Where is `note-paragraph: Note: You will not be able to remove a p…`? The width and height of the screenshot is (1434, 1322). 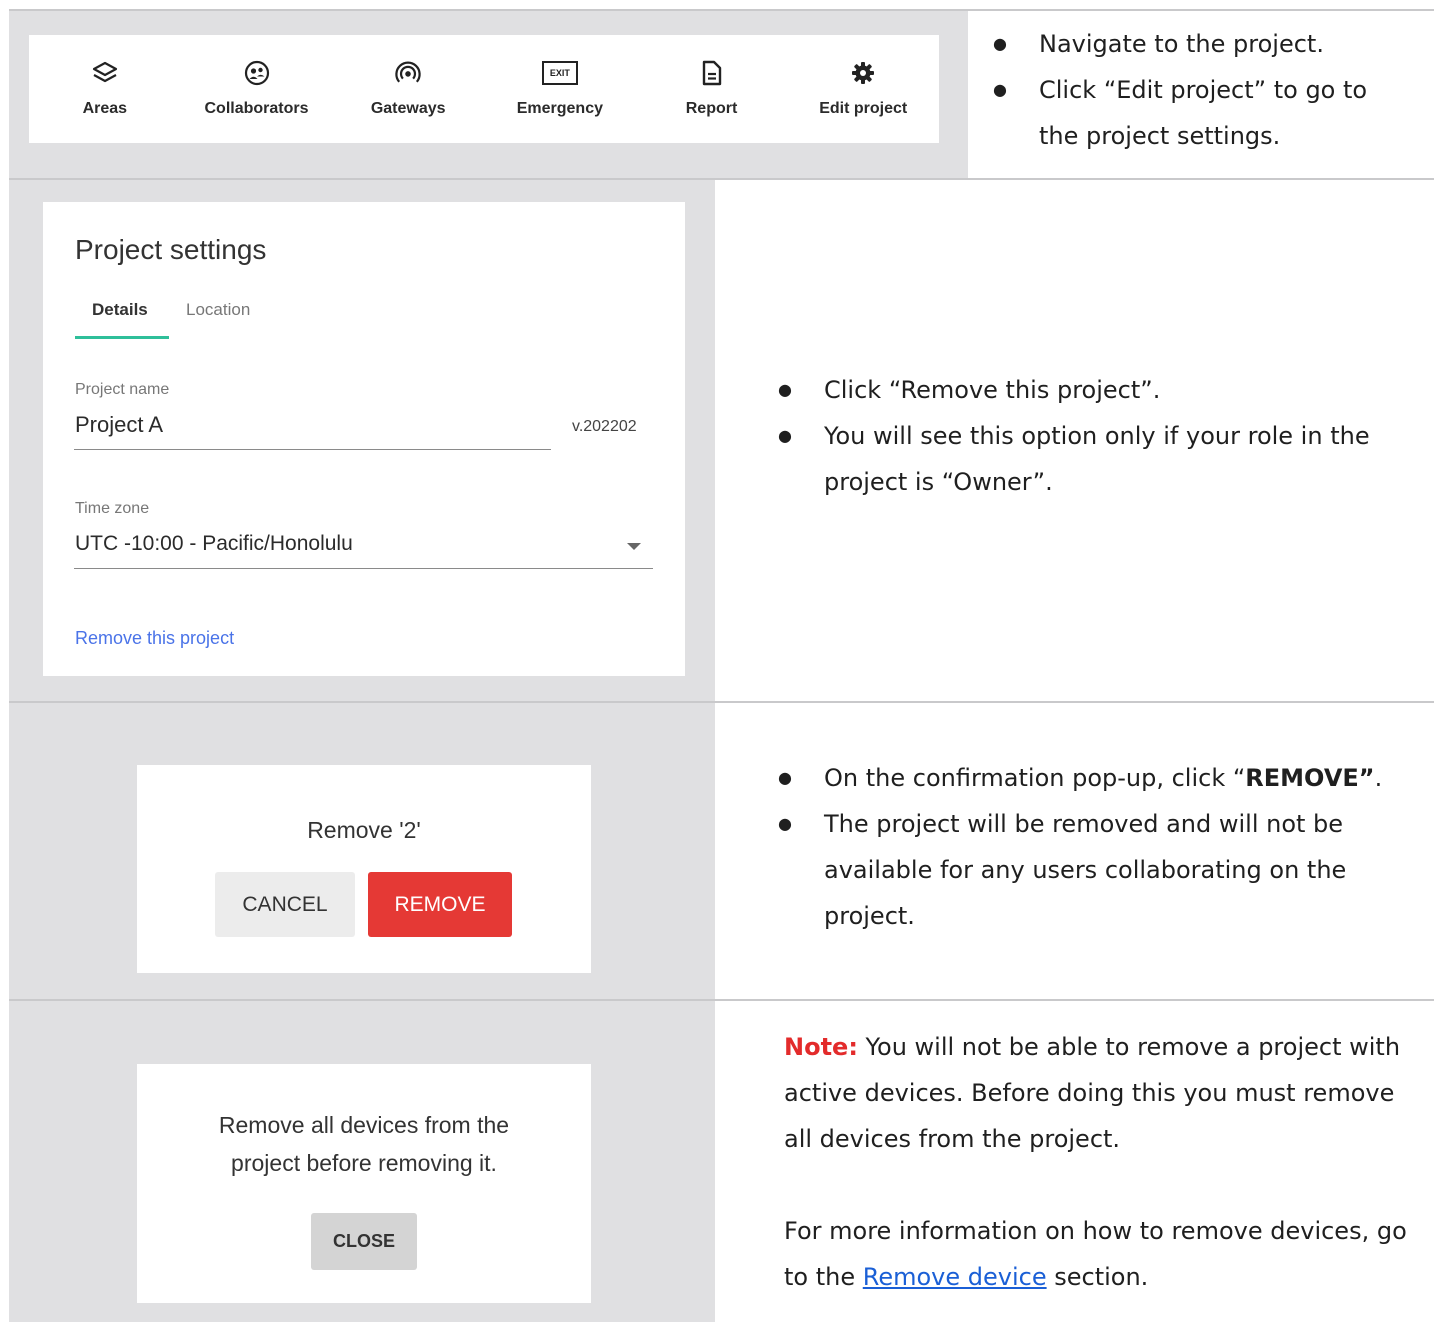 note-paragraph: Note: You will not be able to remove a p… is located at coordinates (1099, 1093).